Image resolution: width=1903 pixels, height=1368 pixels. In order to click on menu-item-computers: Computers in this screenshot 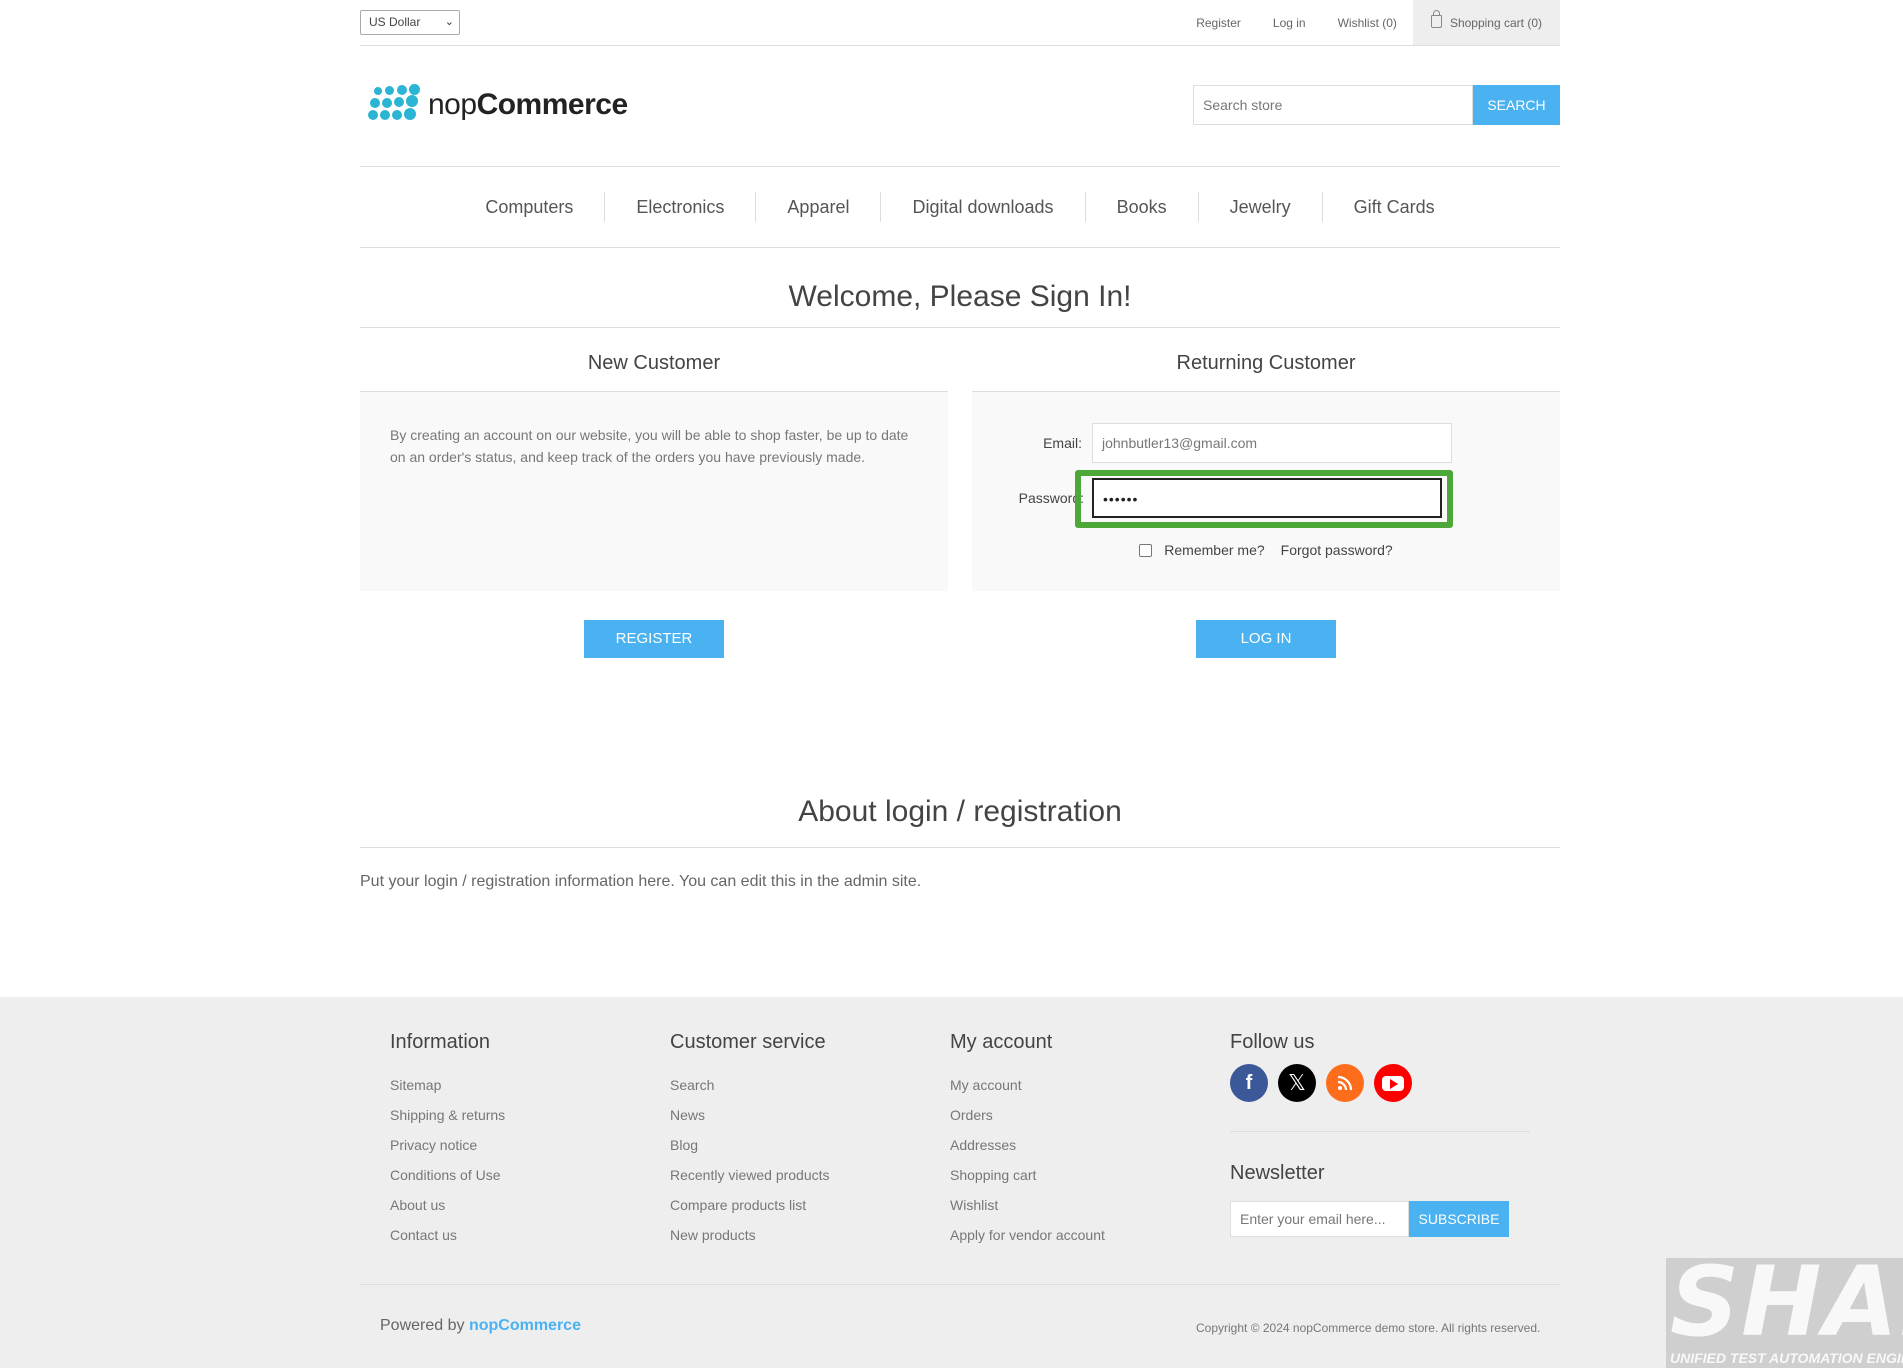, I will do `click(529, 207)`.